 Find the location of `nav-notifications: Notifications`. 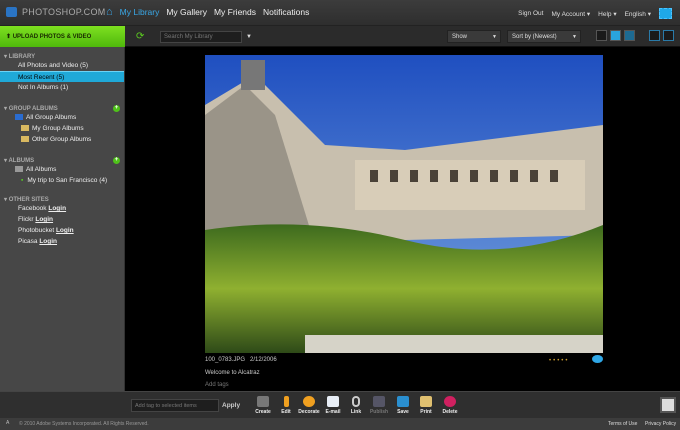

nav-notifications: Notifications is located at coordinates (286, 12).